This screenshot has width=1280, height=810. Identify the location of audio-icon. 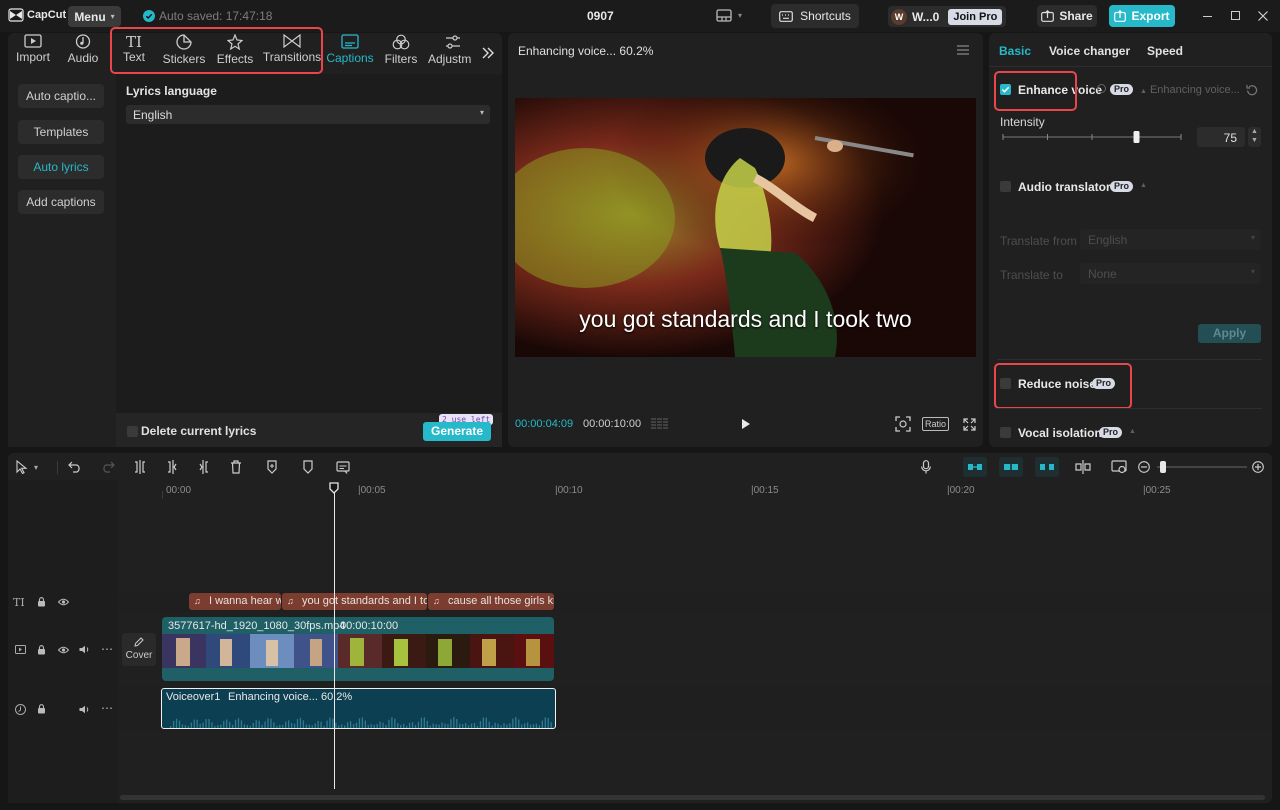
(83, 41).